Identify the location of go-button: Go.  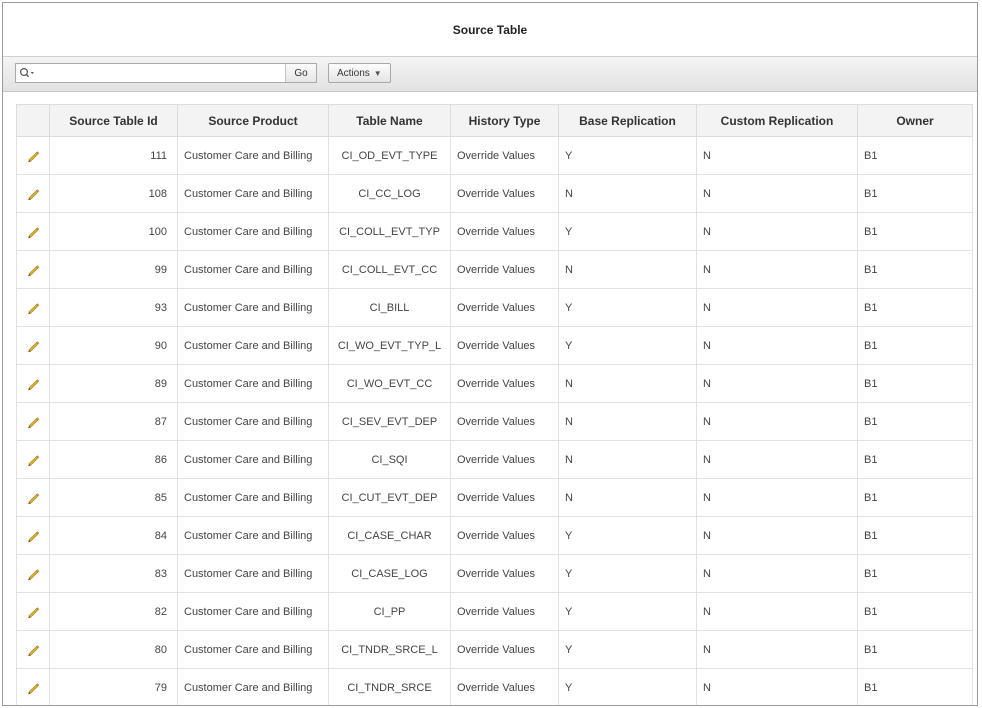
(300, 73).